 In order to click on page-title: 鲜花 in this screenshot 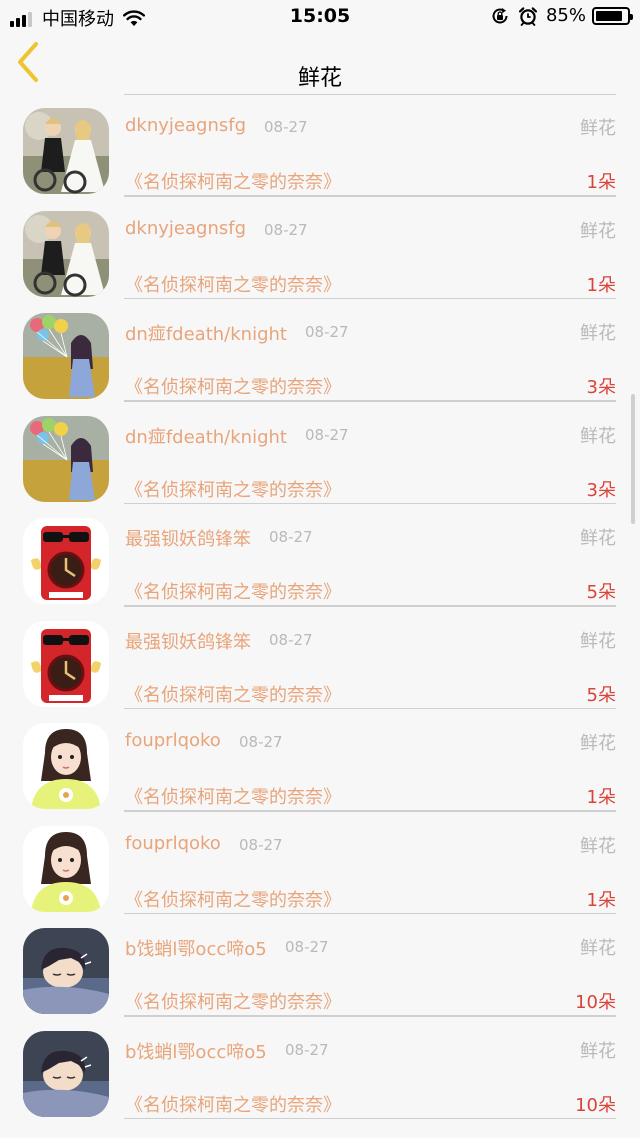, I will do `click(319, 78)`.